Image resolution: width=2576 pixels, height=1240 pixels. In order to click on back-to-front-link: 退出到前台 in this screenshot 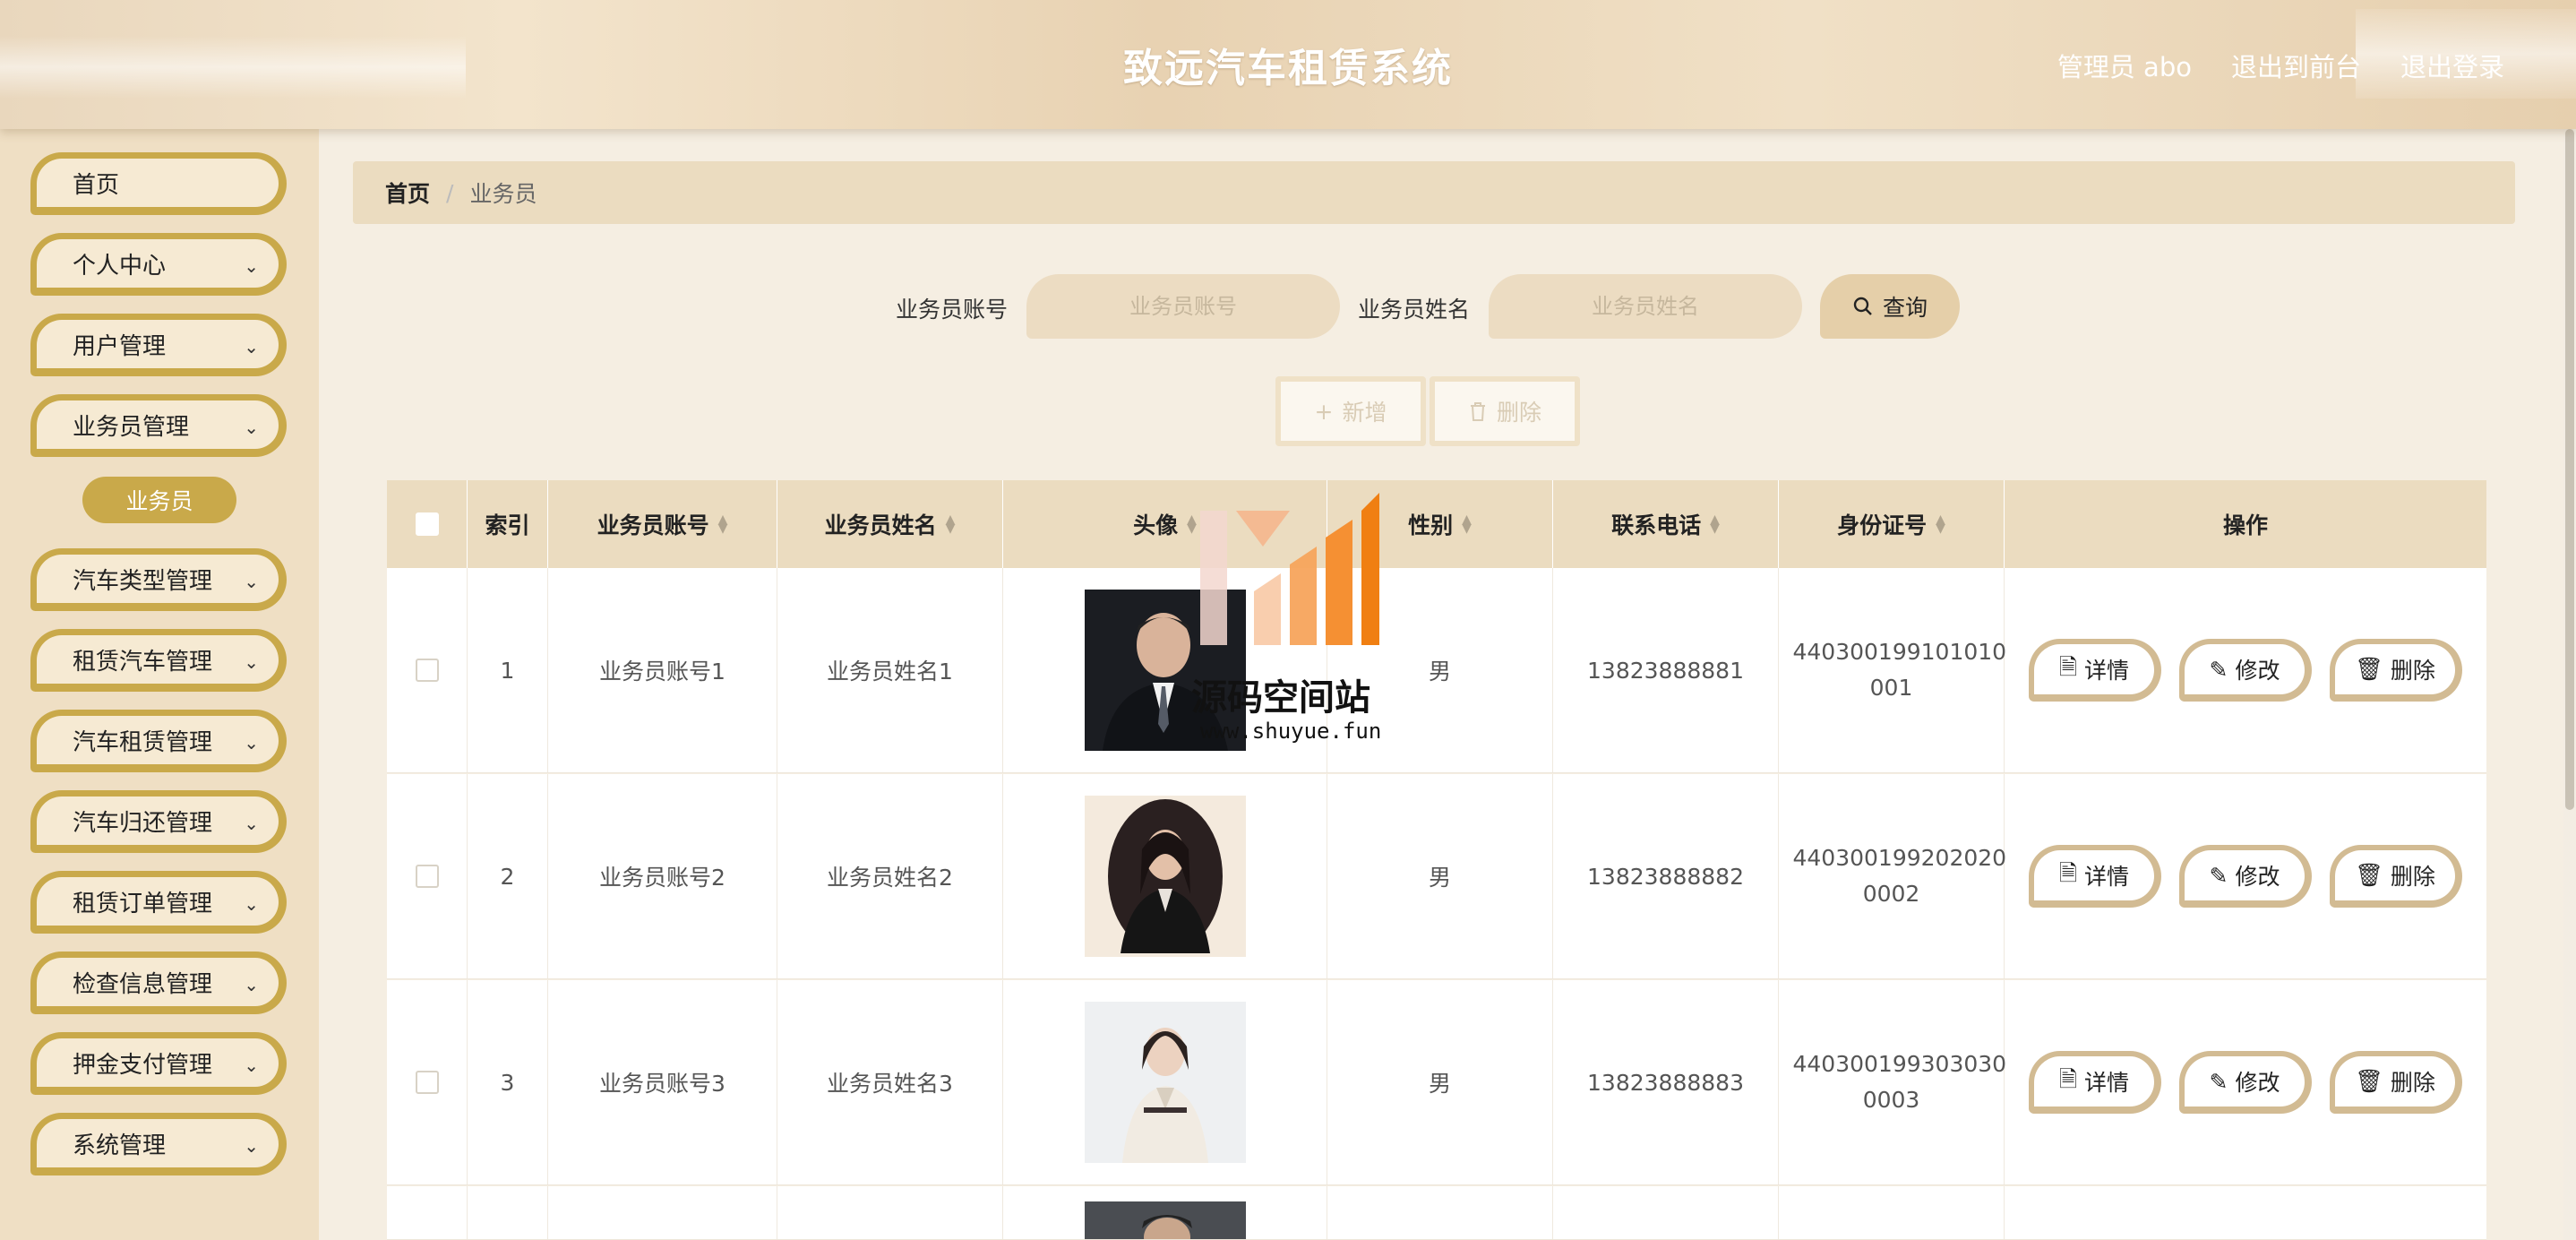, I will do `click(2296, 65)`.